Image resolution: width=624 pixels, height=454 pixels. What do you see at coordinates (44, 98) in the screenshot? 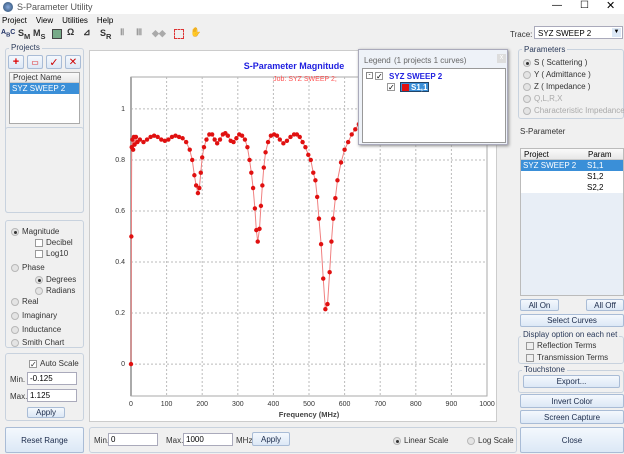
I see `project-list: Project Name SYZ SWEEP 2` at bounding box center [44, 98].